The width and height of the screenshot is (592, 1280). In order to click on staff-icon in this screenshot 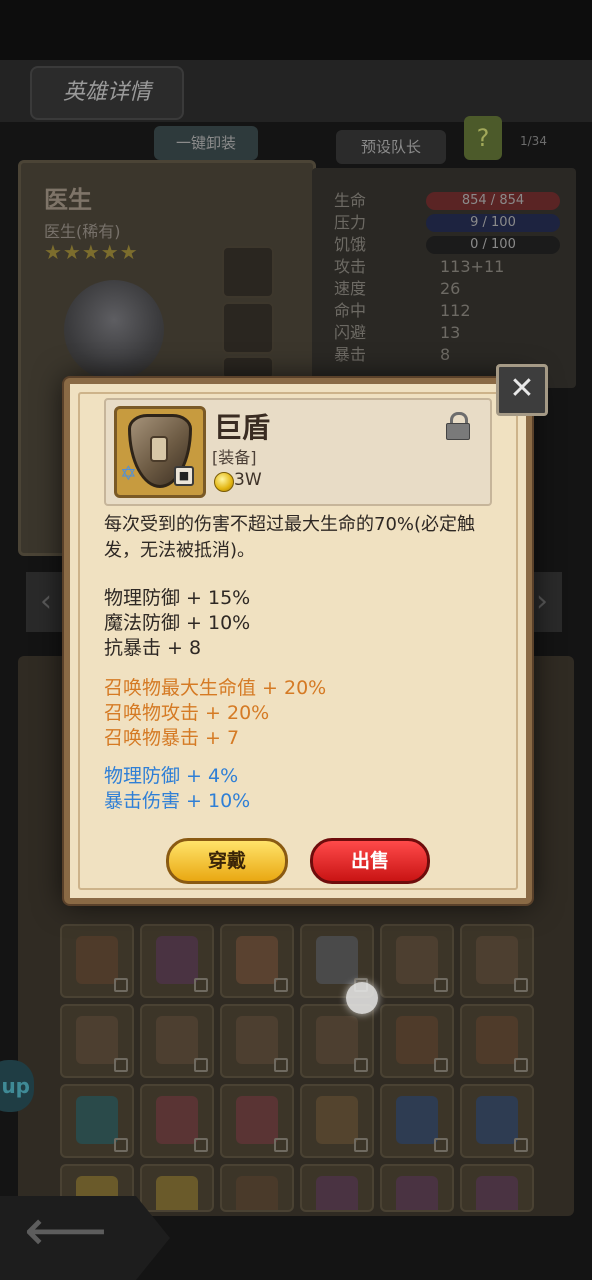, I will do `click(97, 1120)`.